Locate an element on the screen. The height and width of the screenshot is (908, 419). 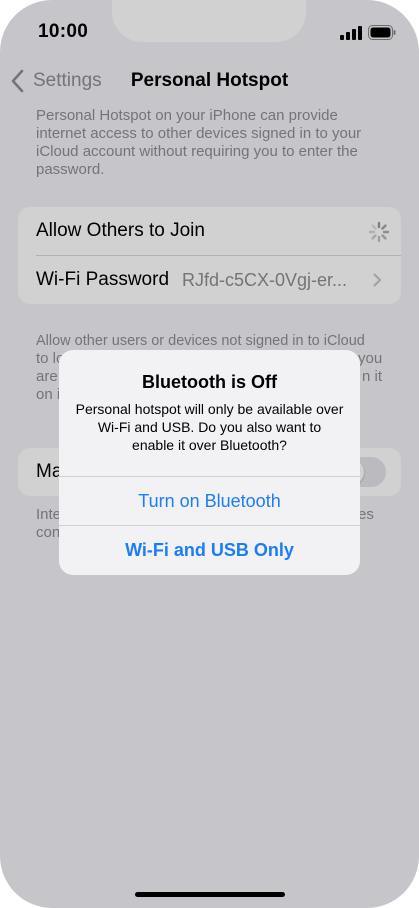
wifi-usb-only-button: Wi-Fi and USB Only is located at coordinates (209, 550).